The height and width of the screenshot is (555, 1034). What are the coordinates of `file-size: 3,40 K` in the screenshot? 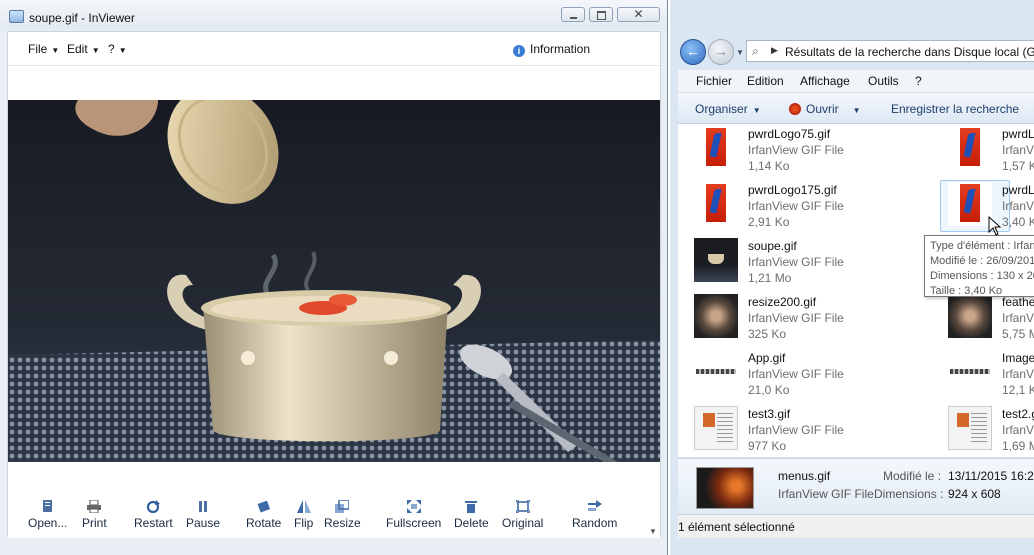 It's located at (1018, 222).